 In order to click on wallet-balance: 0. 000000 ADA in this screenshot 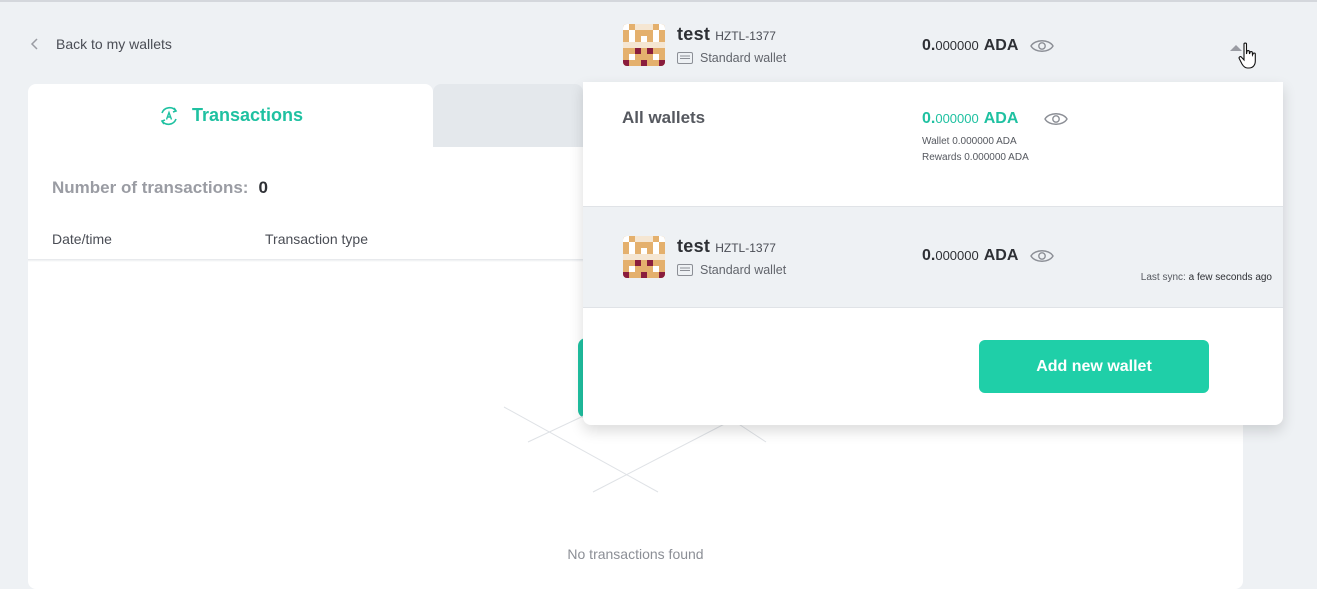, I will do `click(988, 46)`.